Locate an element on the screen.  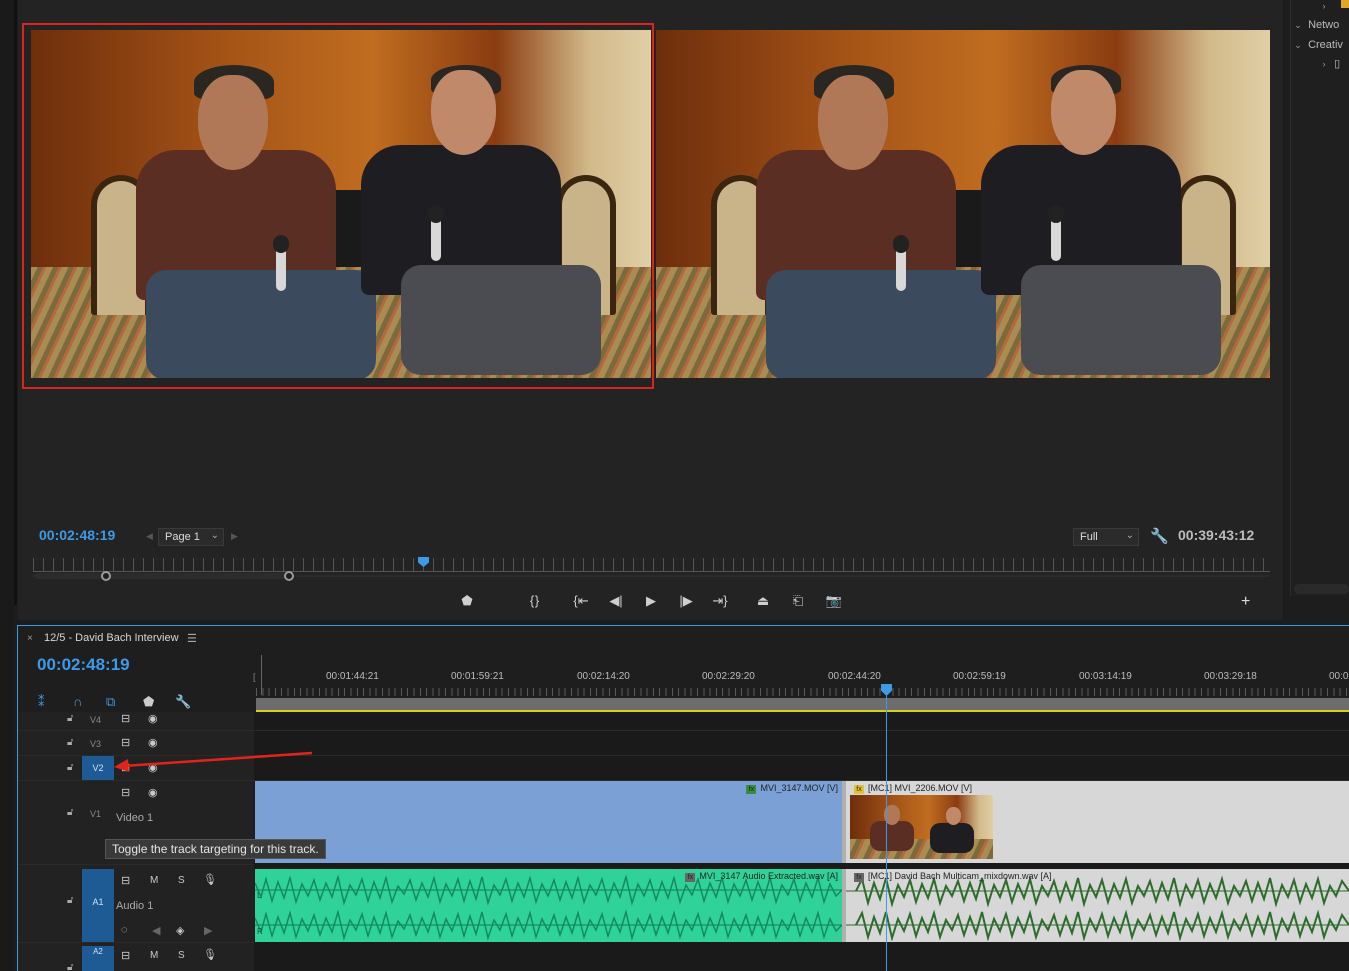
panel-divider is located at coordinates (15, 302).